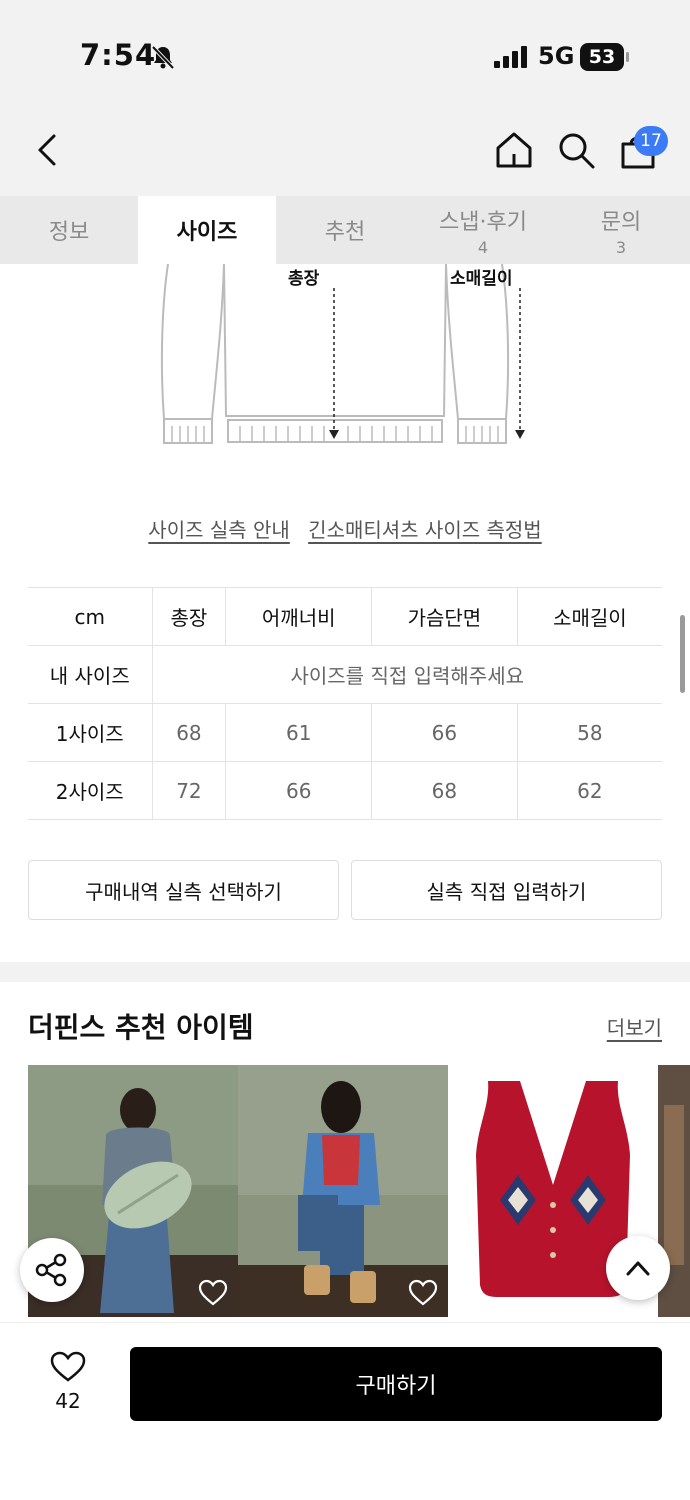  Describe the element at coordinates (425, 530) in the screenshot. I see `measure-method-link: 긴소매티셔츠 사이즈 측정법` at that location.